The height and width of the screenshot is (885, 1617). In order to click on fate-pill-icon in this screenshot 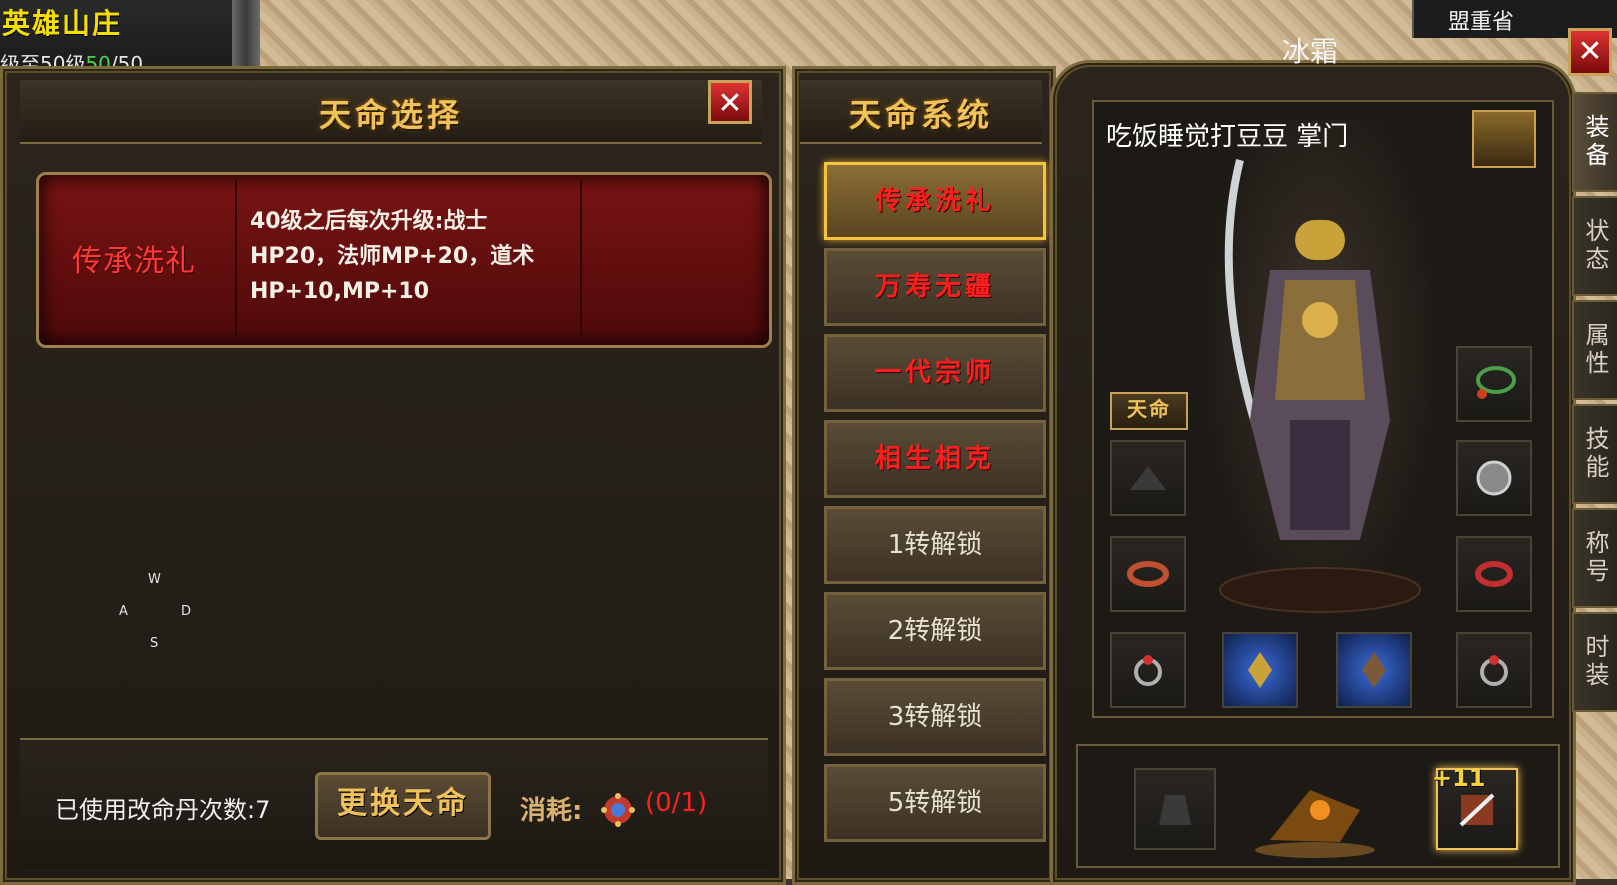, I will do `click(618, 810)`.